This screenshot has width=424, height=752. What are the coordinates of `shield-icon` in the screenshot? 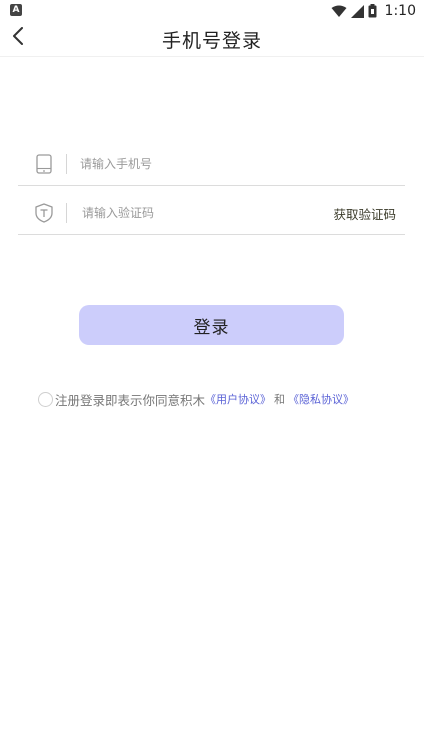 It's located at (44, 213).